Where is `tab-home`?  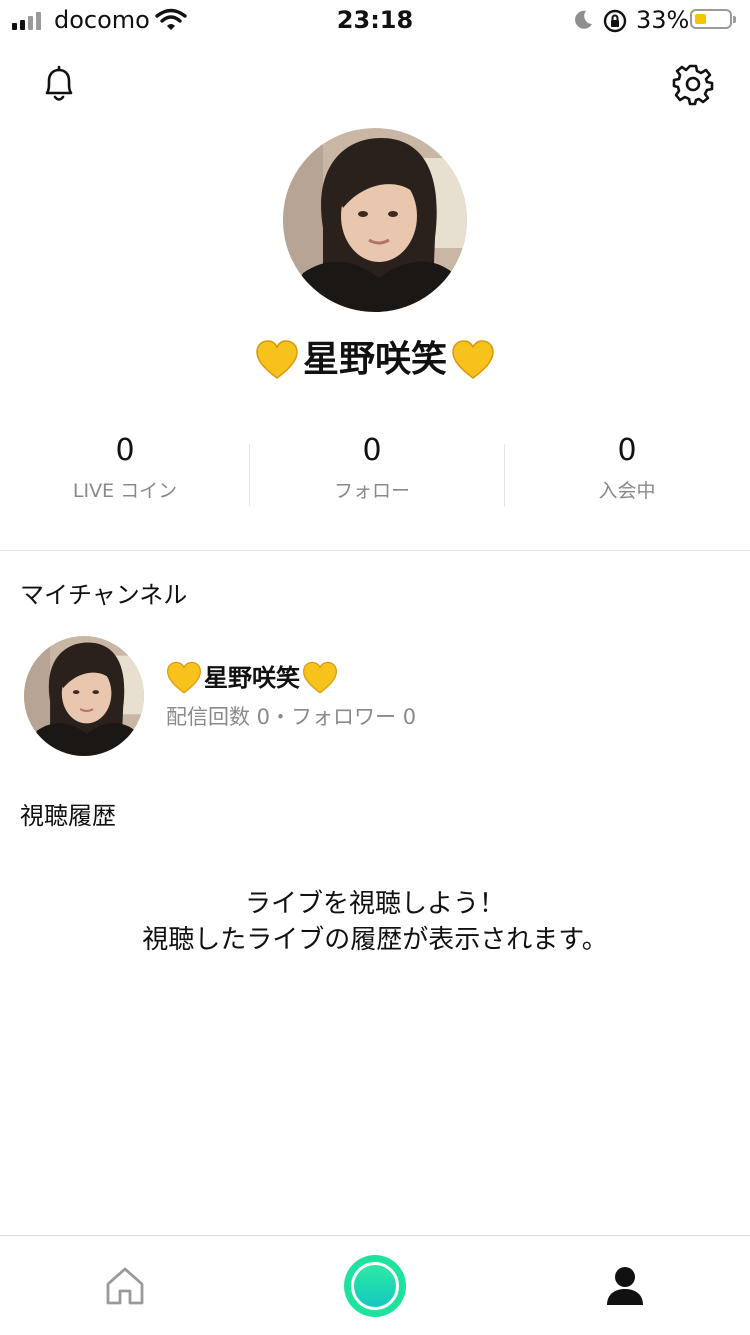
tab-home is located at coordinates (125, 1285).